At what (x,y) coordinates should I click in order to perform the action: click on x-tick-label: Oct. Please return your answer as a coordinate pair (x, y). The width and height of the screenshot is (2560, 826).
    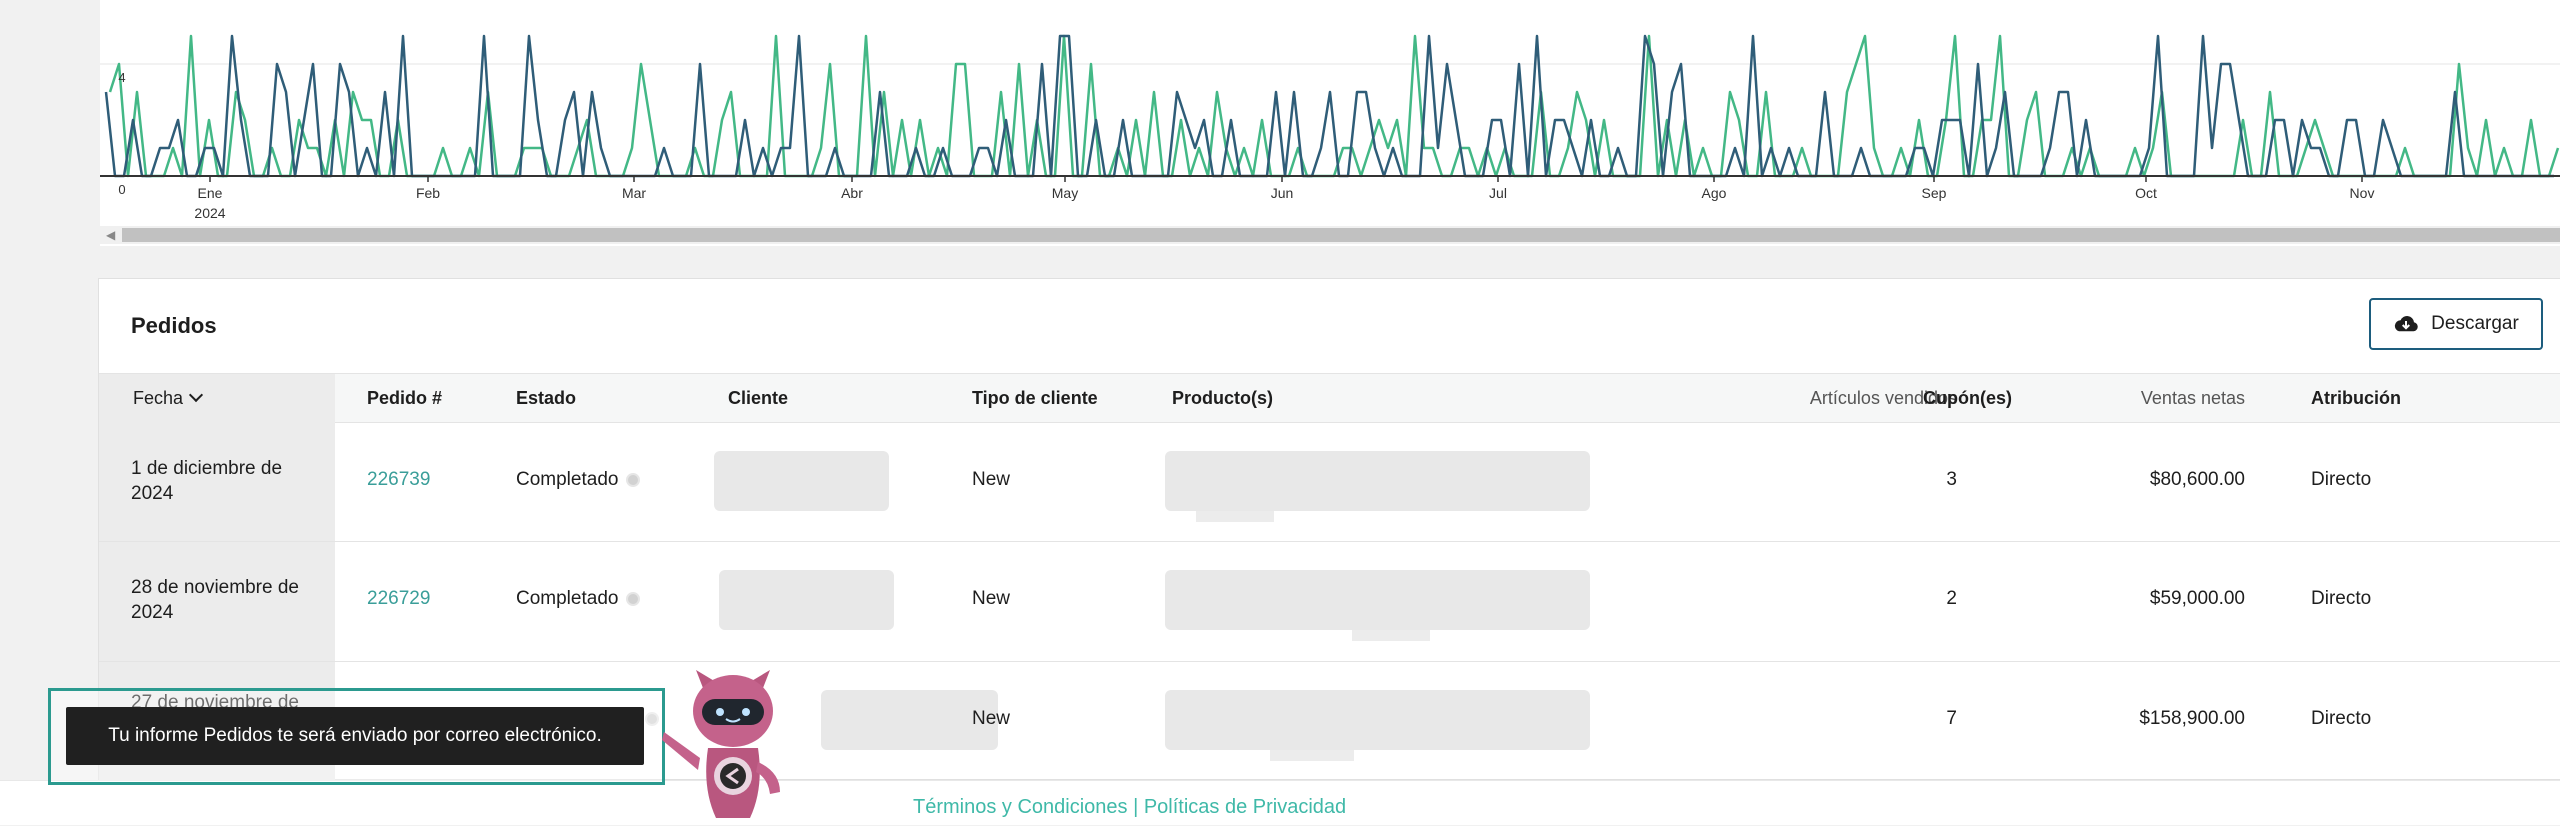
    Looking at the image, I should click on (2146, 193).